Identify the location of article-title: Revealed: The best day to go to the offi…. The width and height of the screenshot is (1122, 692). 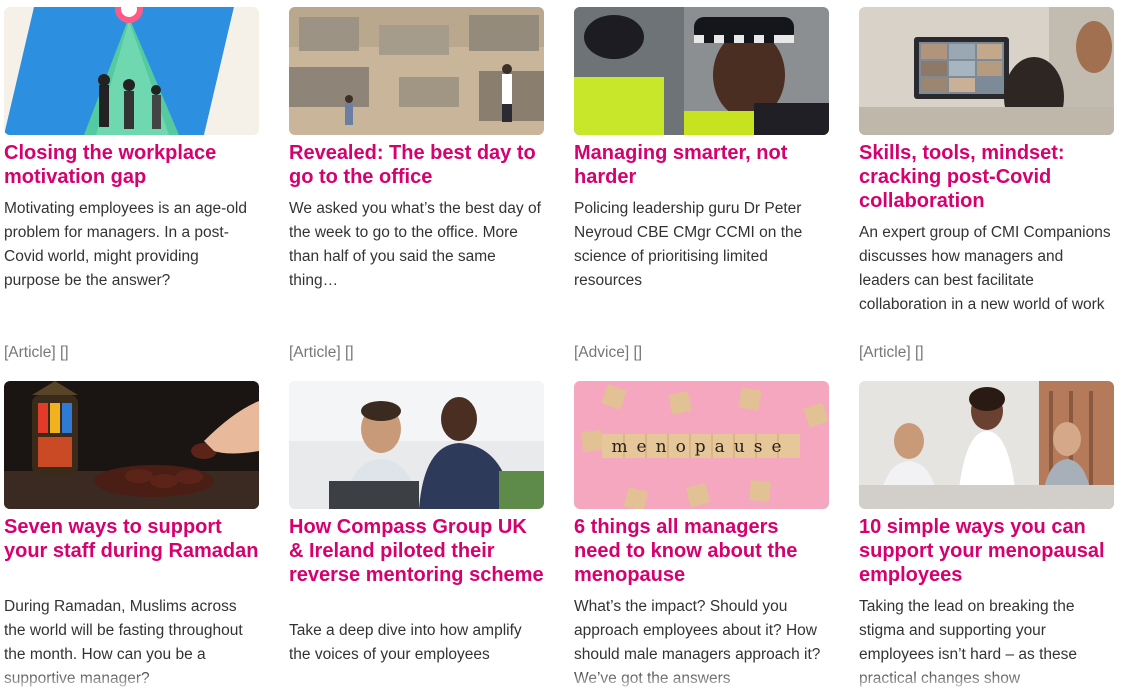
(416, 165).